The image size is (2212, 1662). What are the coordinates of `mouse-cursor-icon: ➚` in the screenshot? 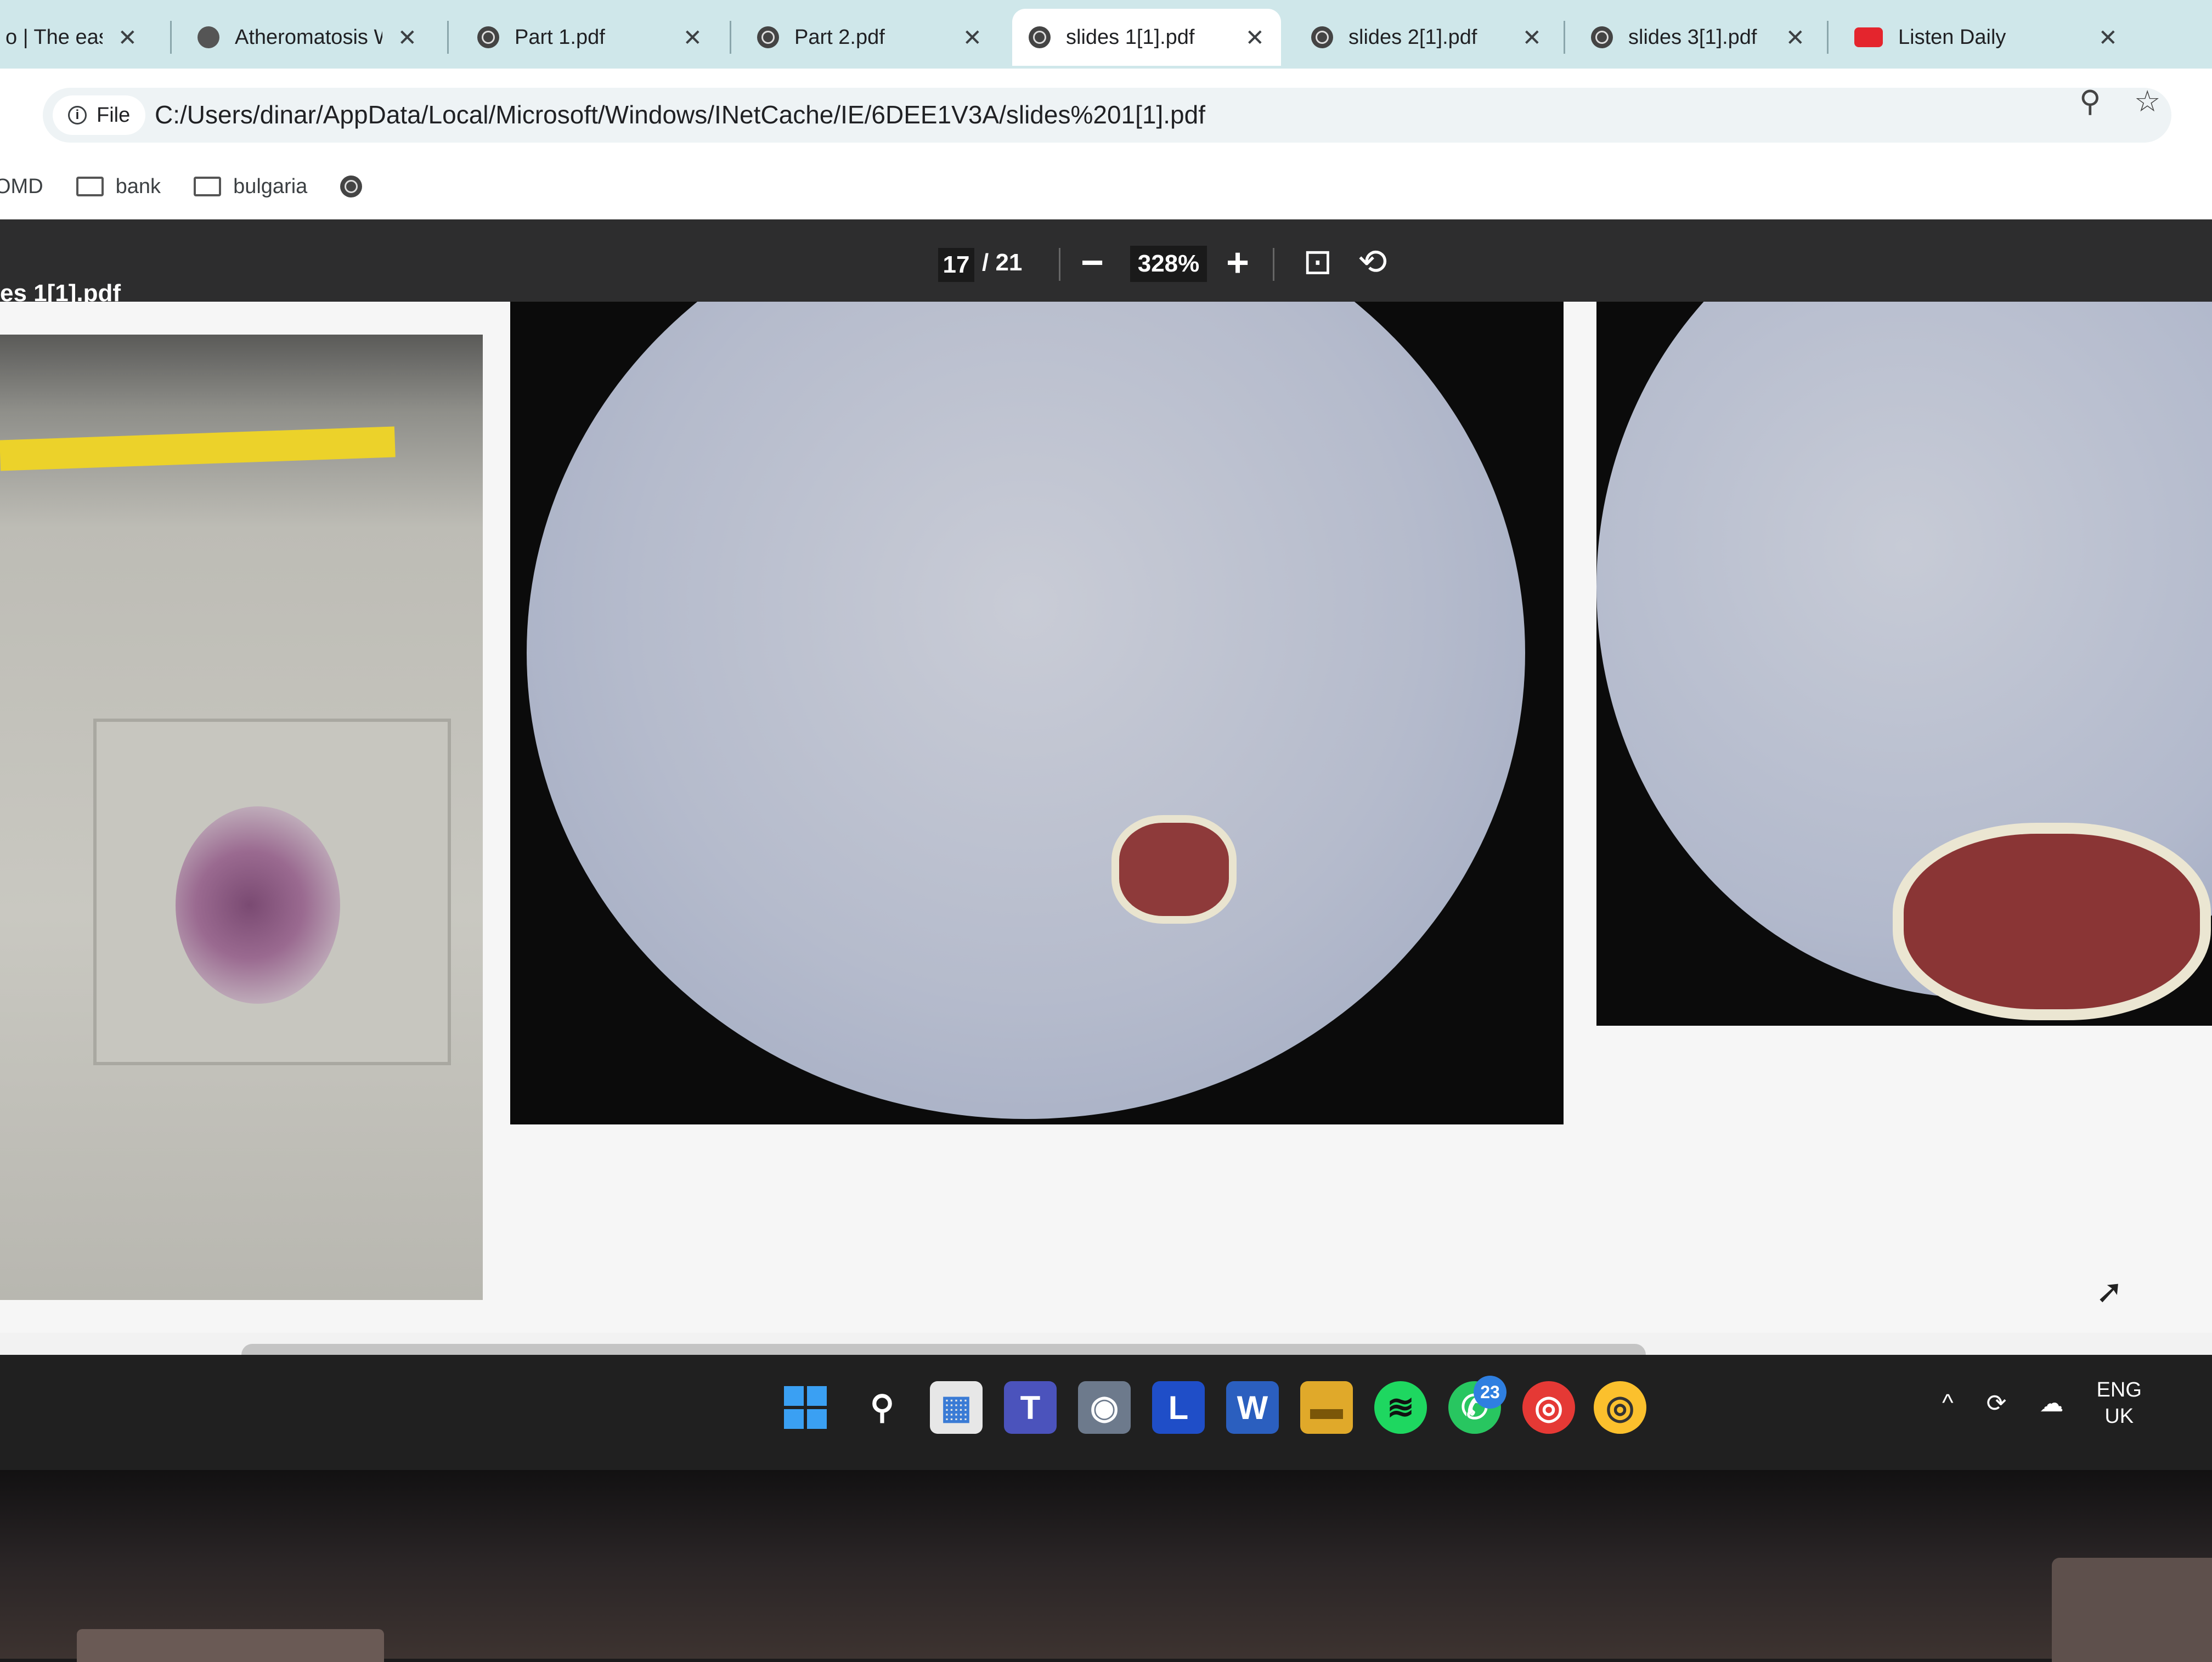 It's located at (2110, 1291).